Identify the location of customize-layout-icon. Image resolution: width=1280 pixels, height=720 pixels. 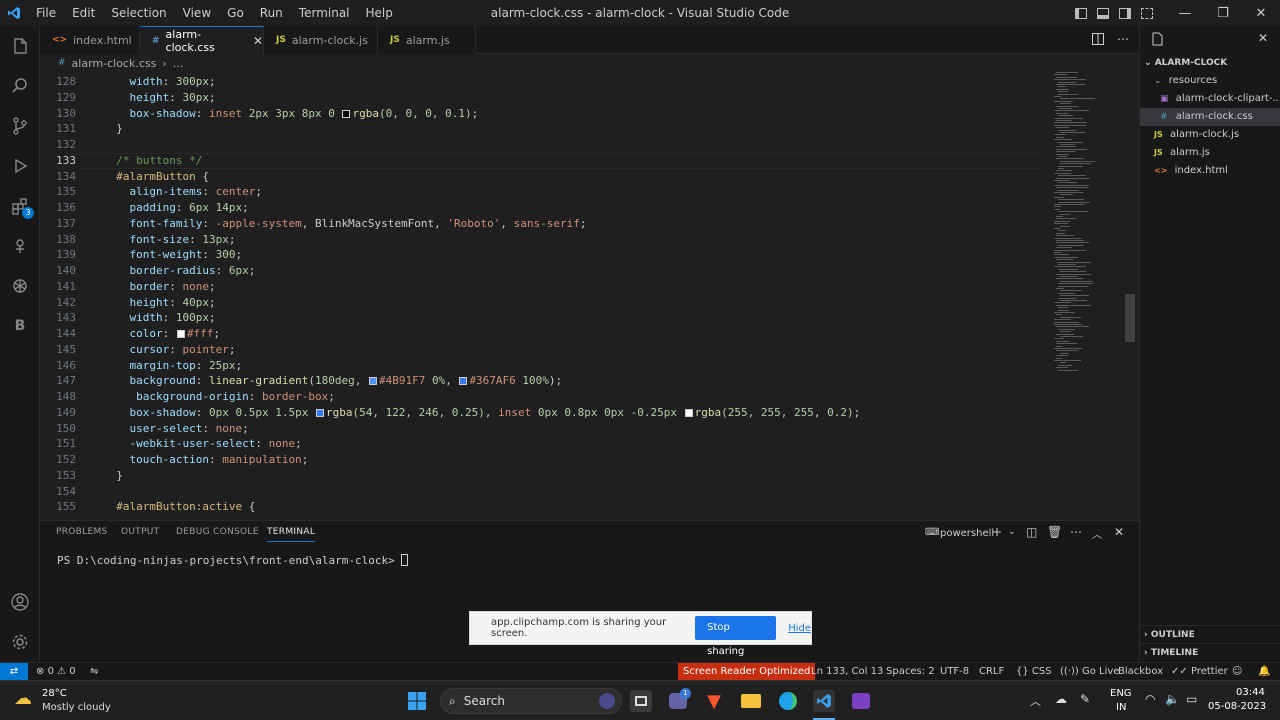
(1147, 13).